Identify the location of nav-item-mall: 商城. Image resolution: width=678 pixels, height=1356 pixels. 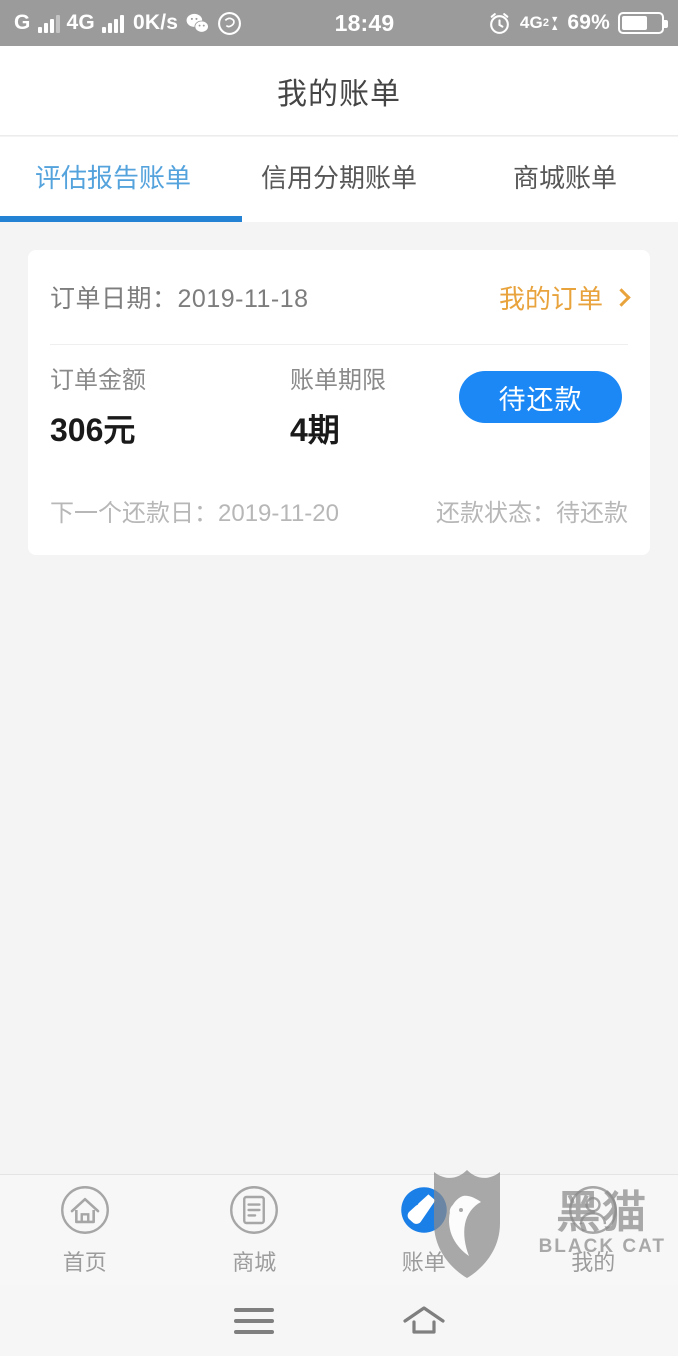
(255, 1230).